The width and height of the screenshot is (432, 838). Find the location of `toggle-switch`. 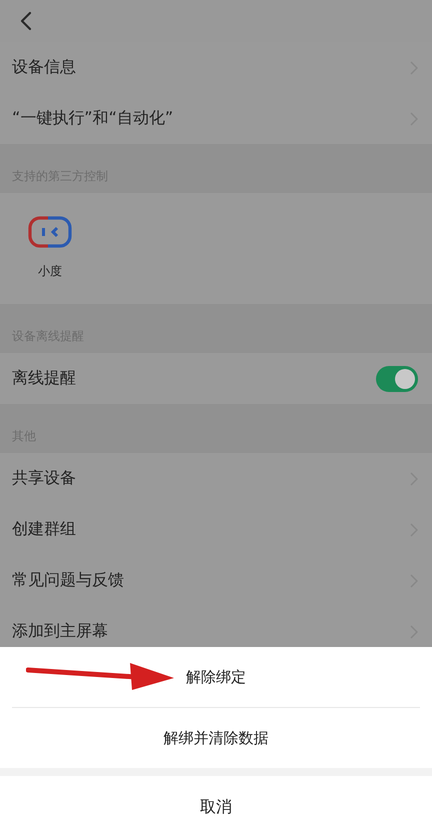

toggle-switch is located at coordinates (397, 379).